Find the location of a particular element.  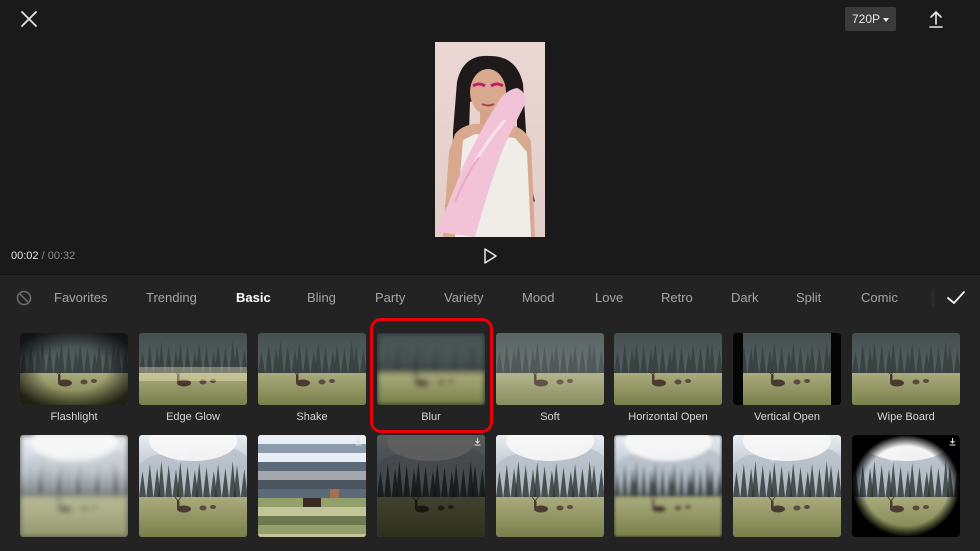

video-frame-image is located at coordinates (490, 139).